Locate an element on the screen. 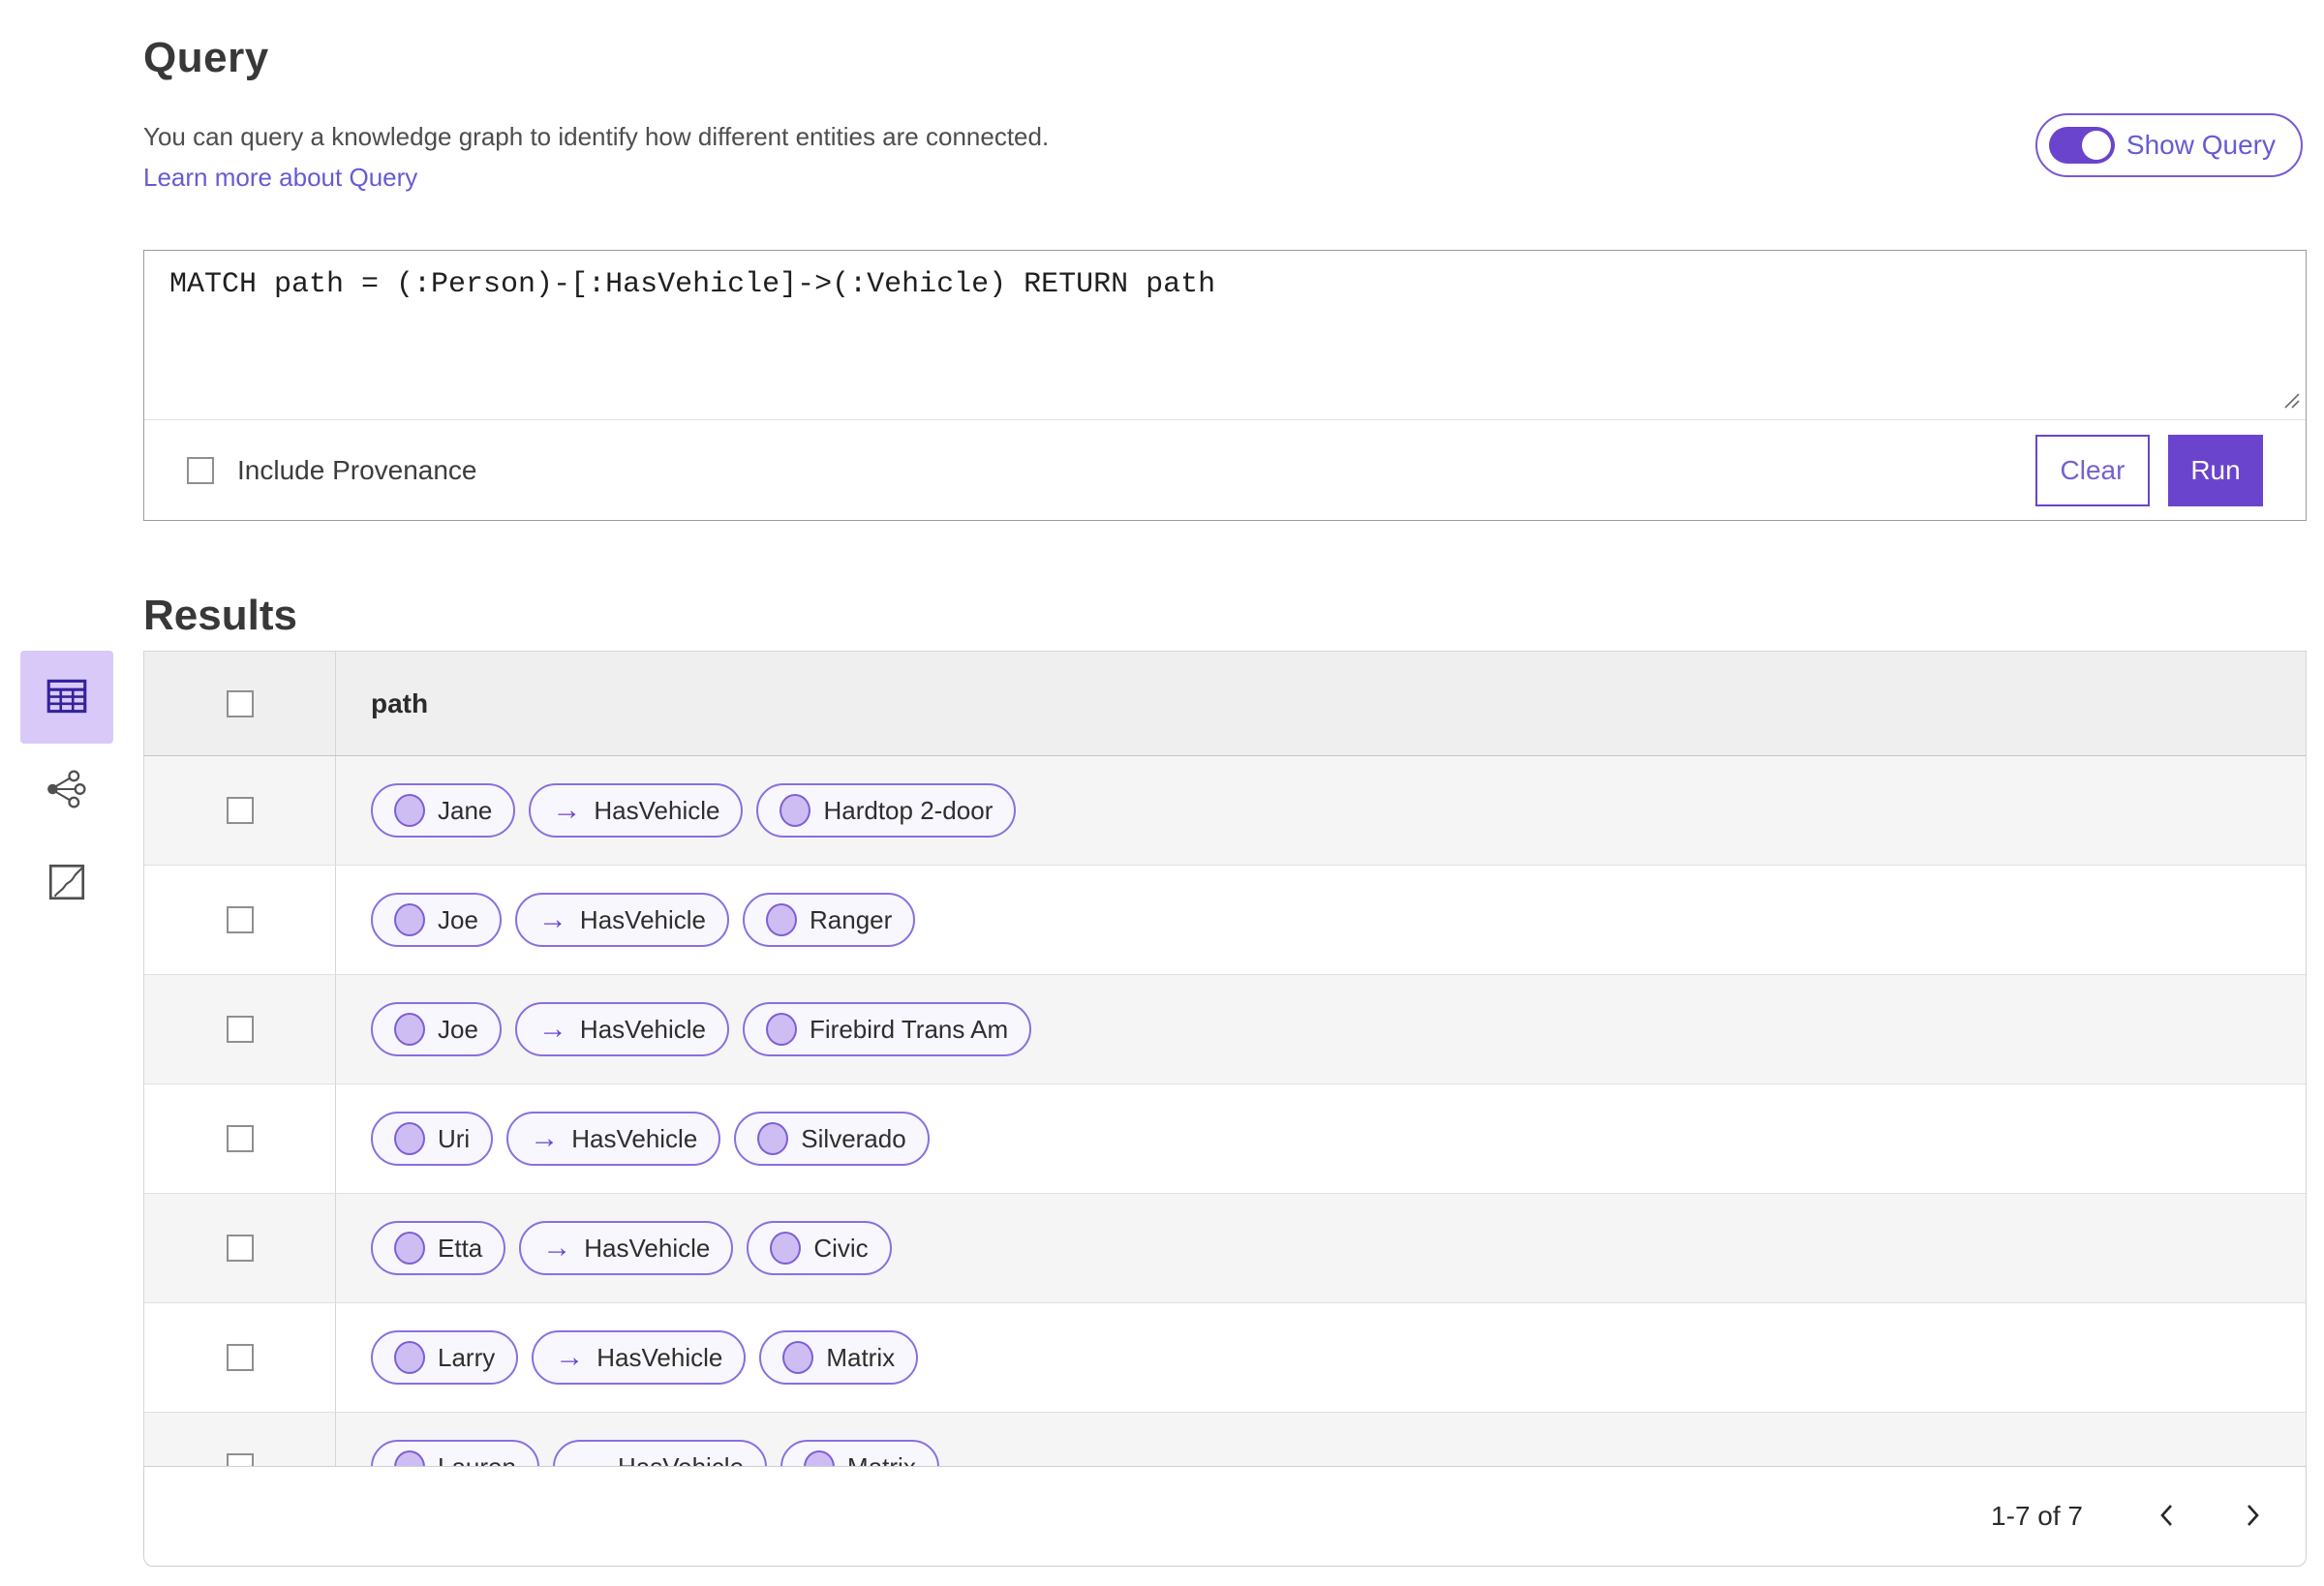 The height and width of the screenshot is (1586, 2324). toggle-switch is located at coordinates (2081, 145).